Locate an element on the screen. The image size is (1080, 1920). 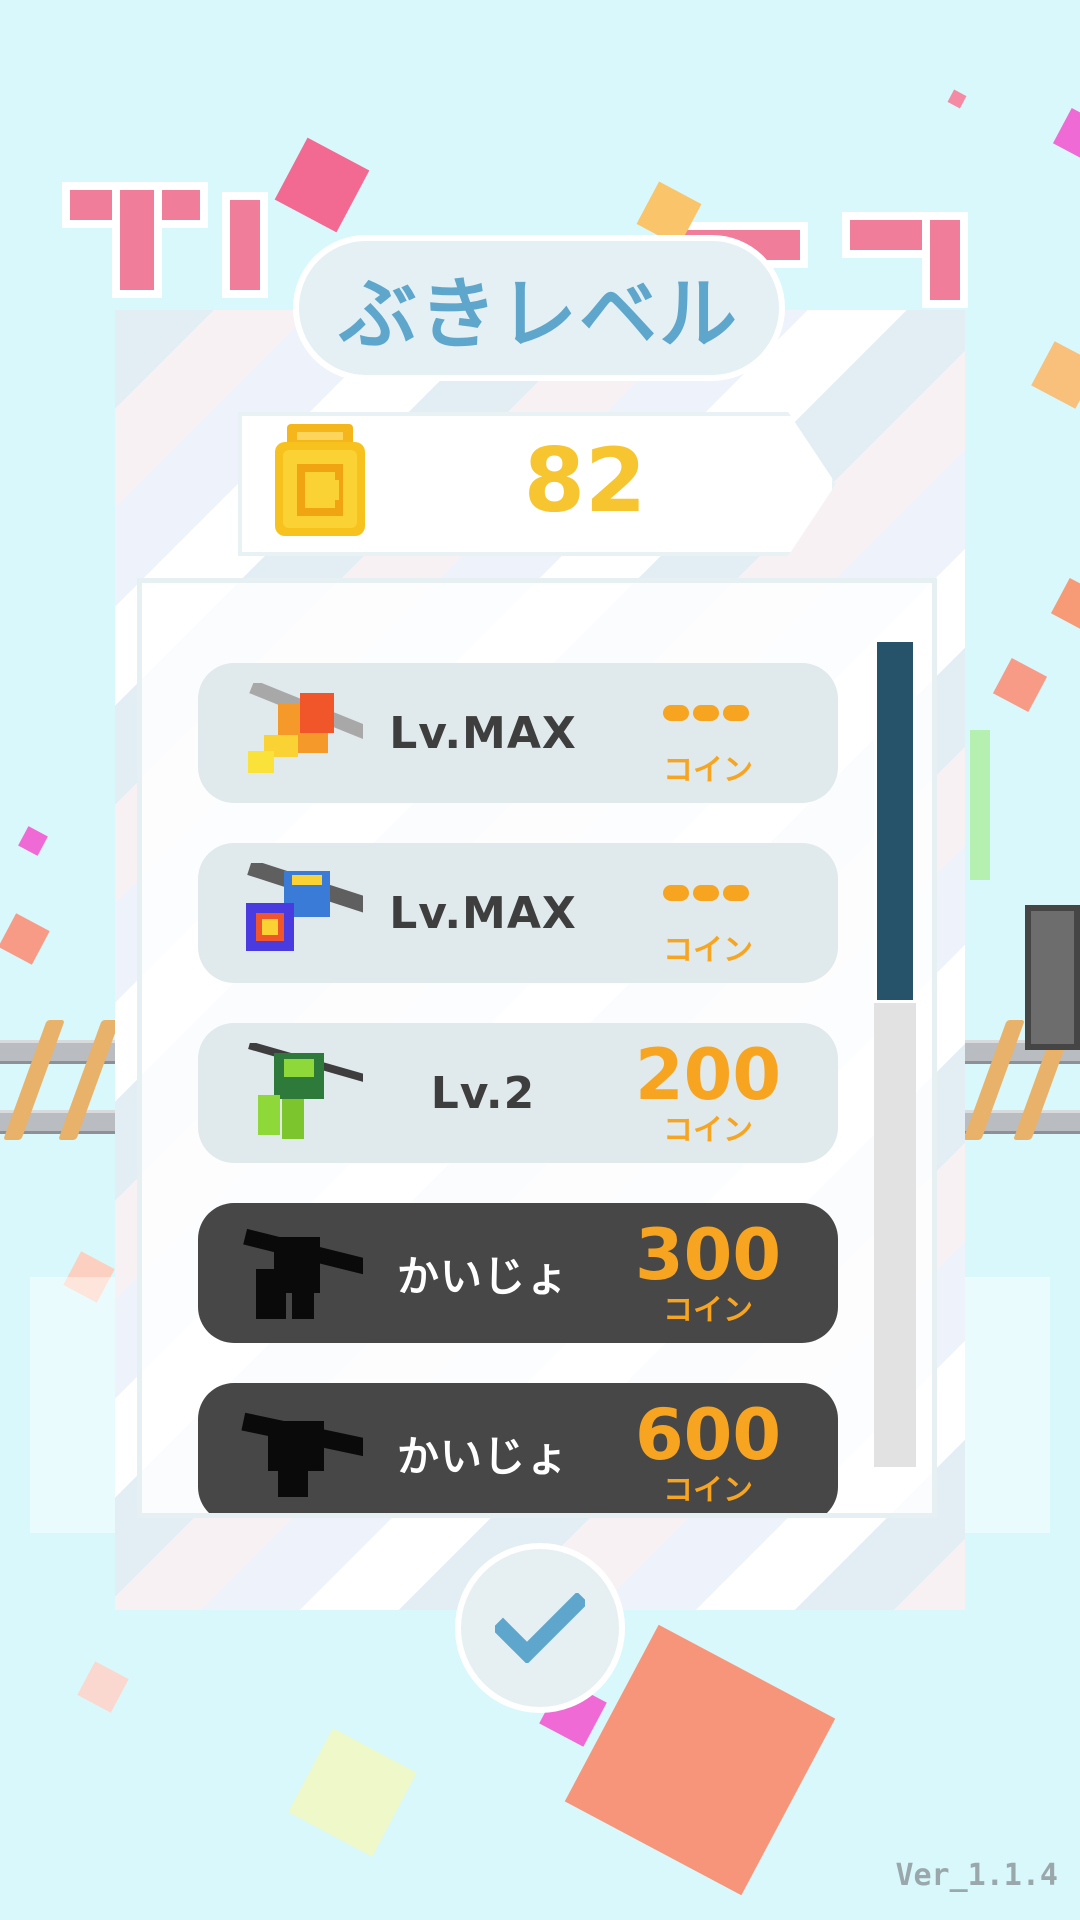
green-twin-weapon-icon is located at coordinates (305, 1091).